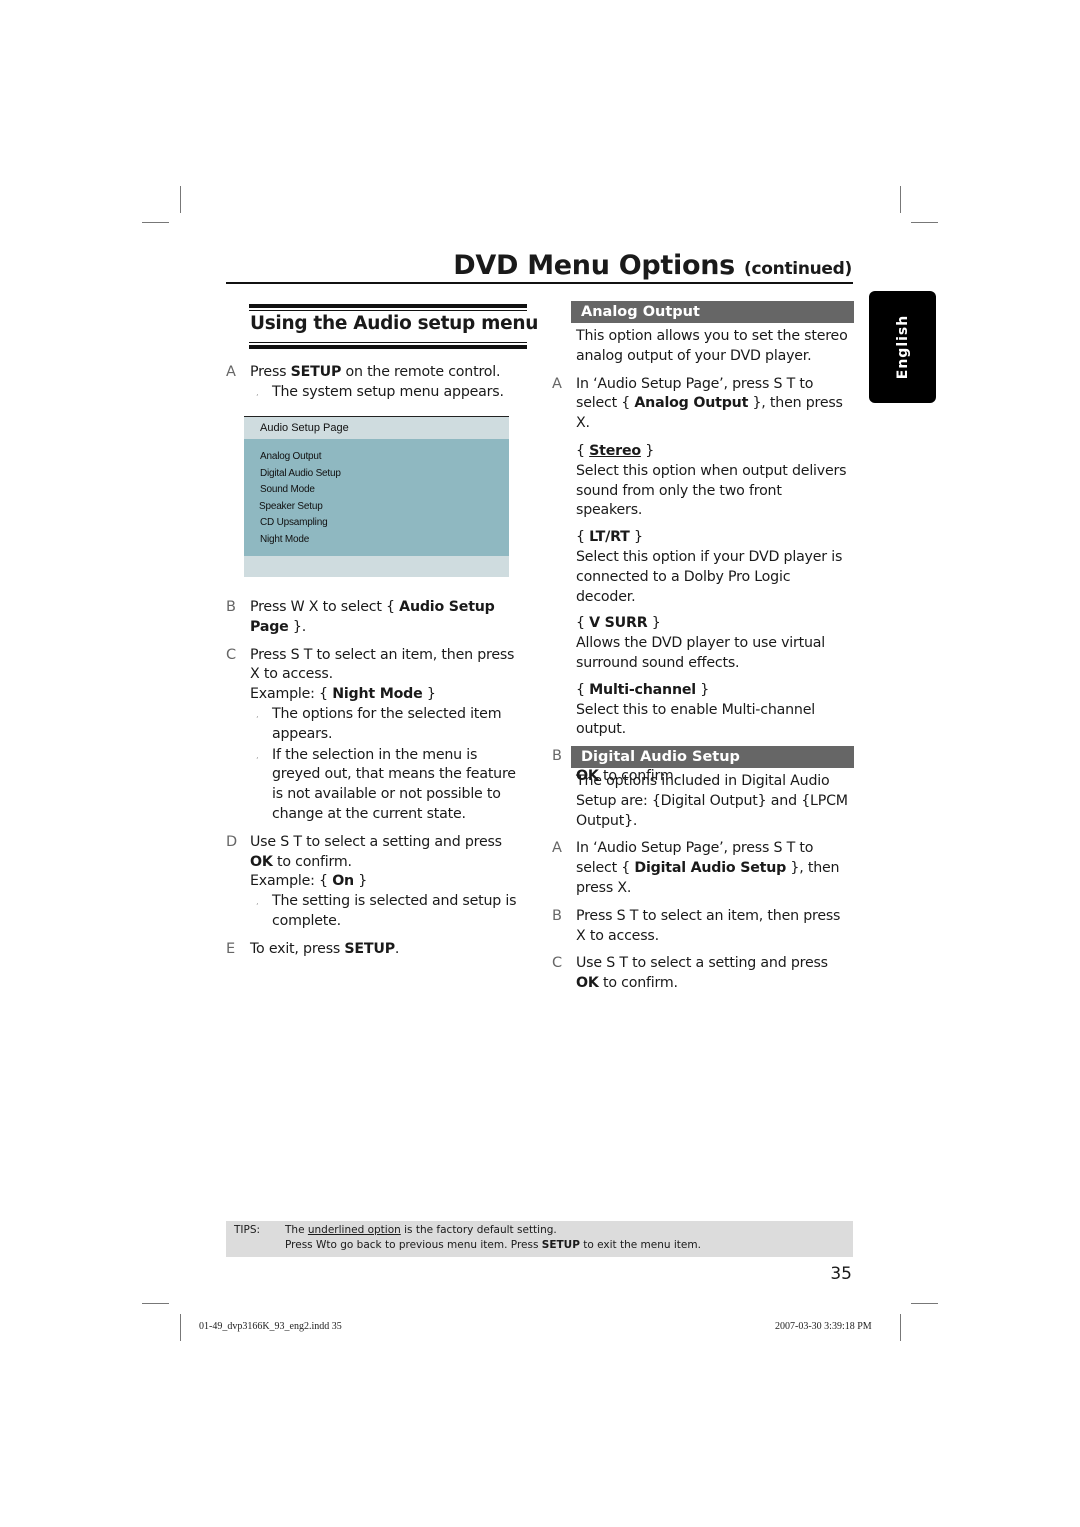  Describe the element at coordinates (231, 841) in the screenshot. I see `step-letter: D` at that location.